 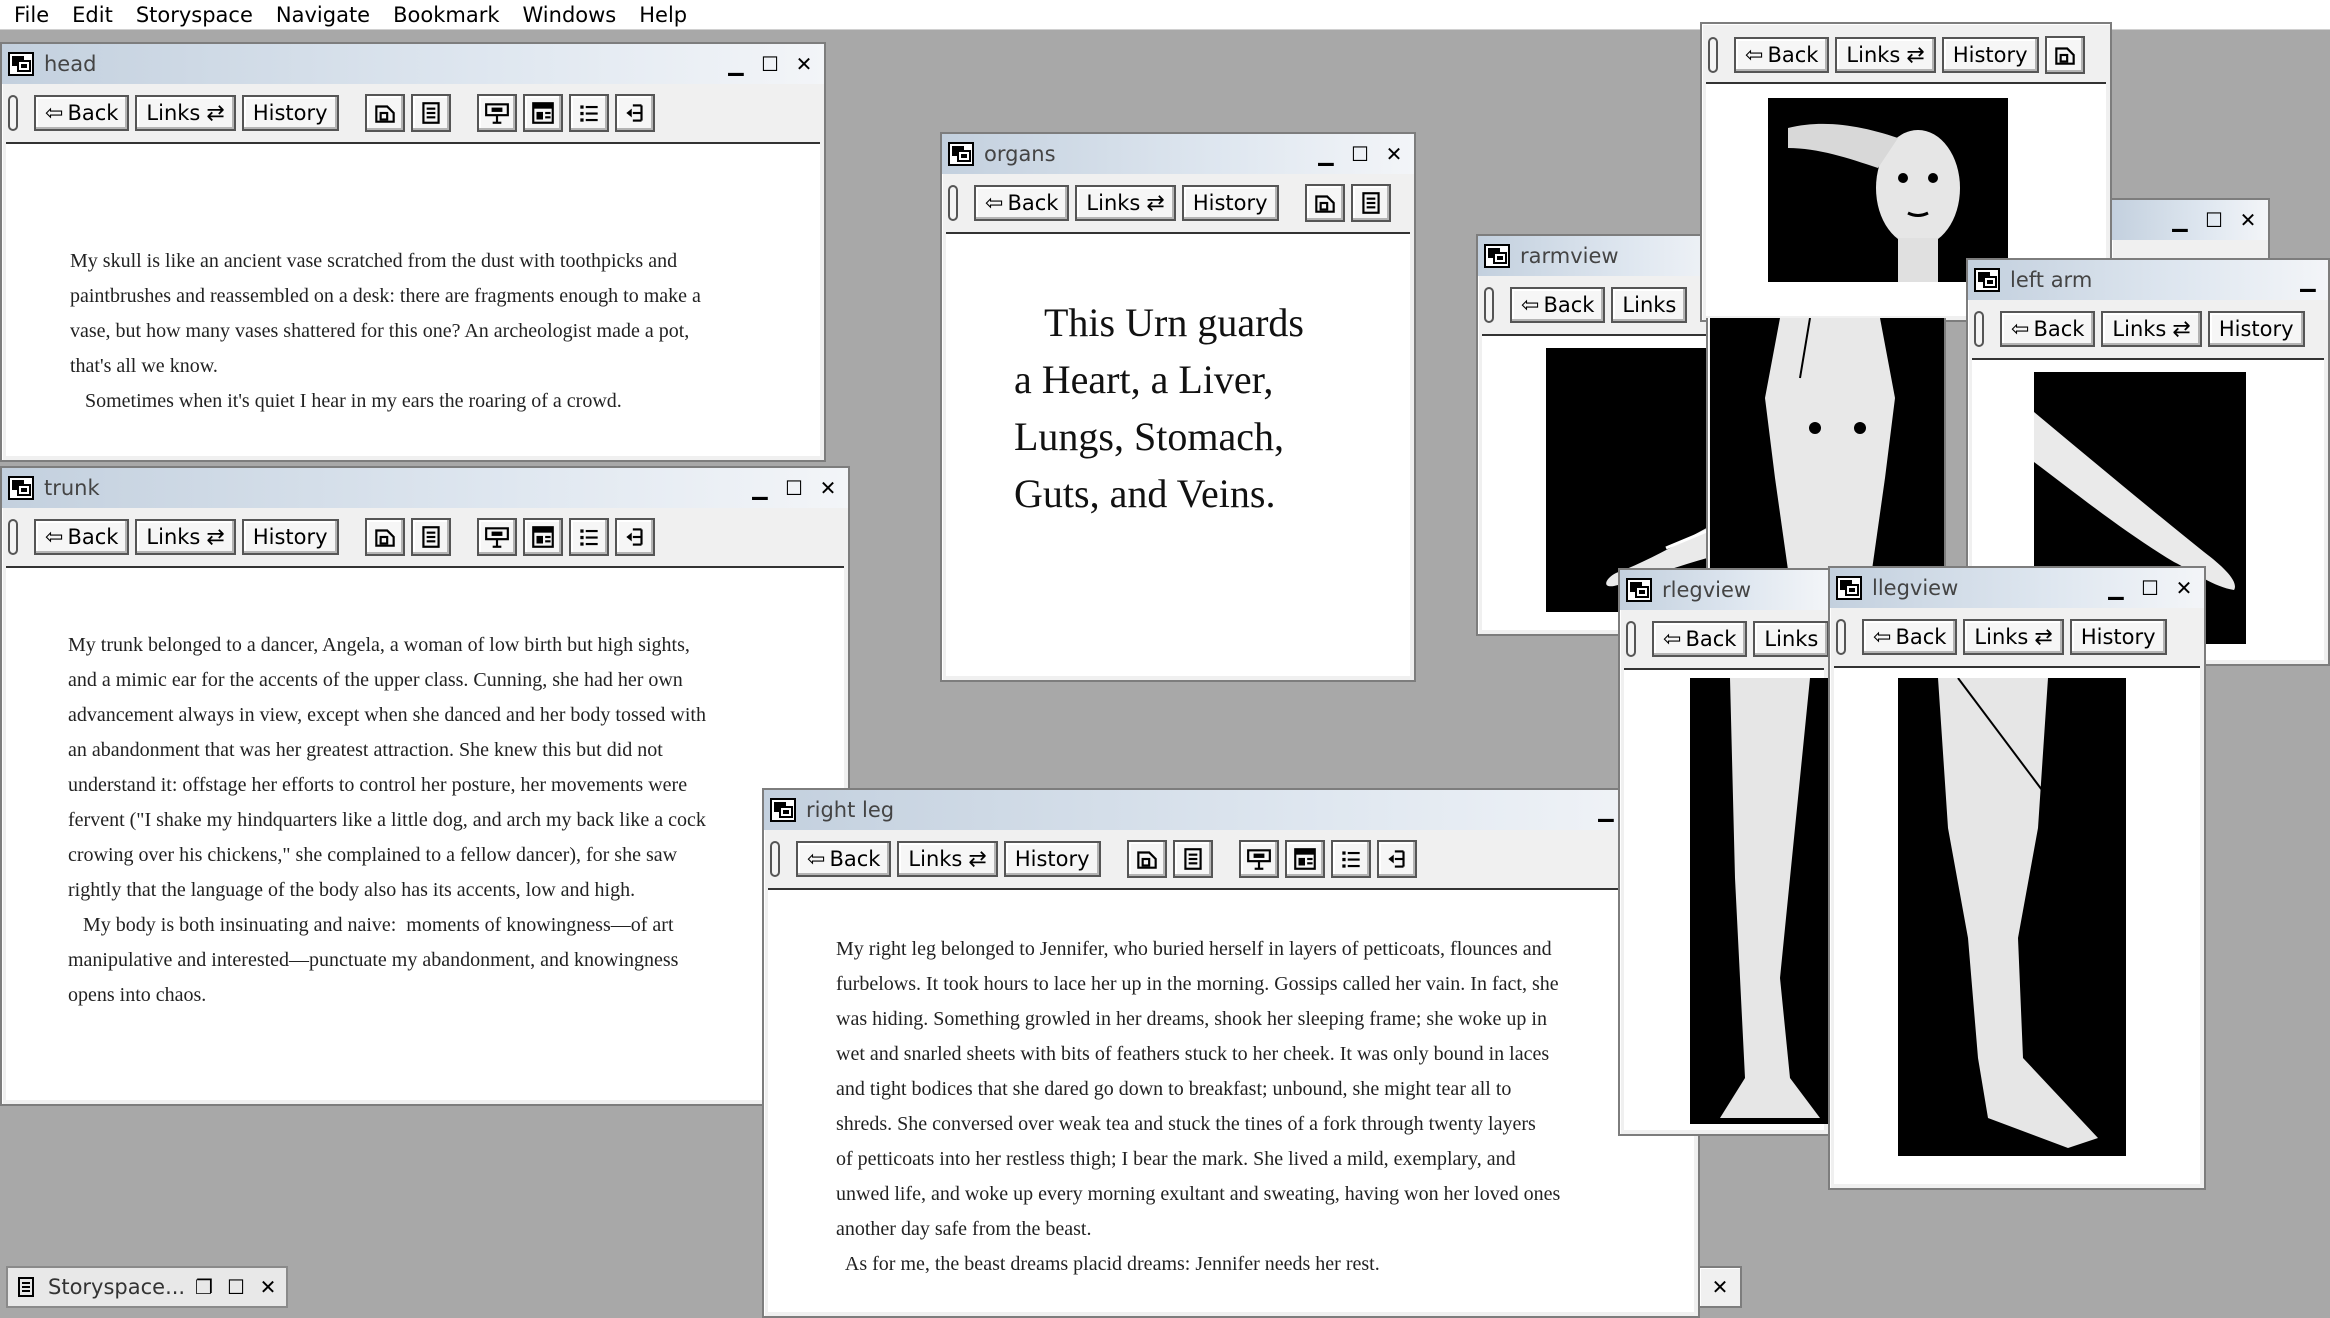 What do you see at coordinates (320, 15) in the screenshot?
I see `menu-navigate: Navigate` at bounding box center [320, 15].